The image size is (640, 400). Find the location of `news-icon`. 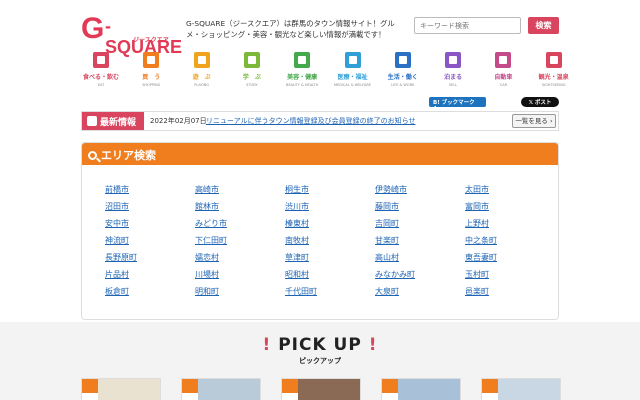

news-icon is located at coordinates (92, 121).